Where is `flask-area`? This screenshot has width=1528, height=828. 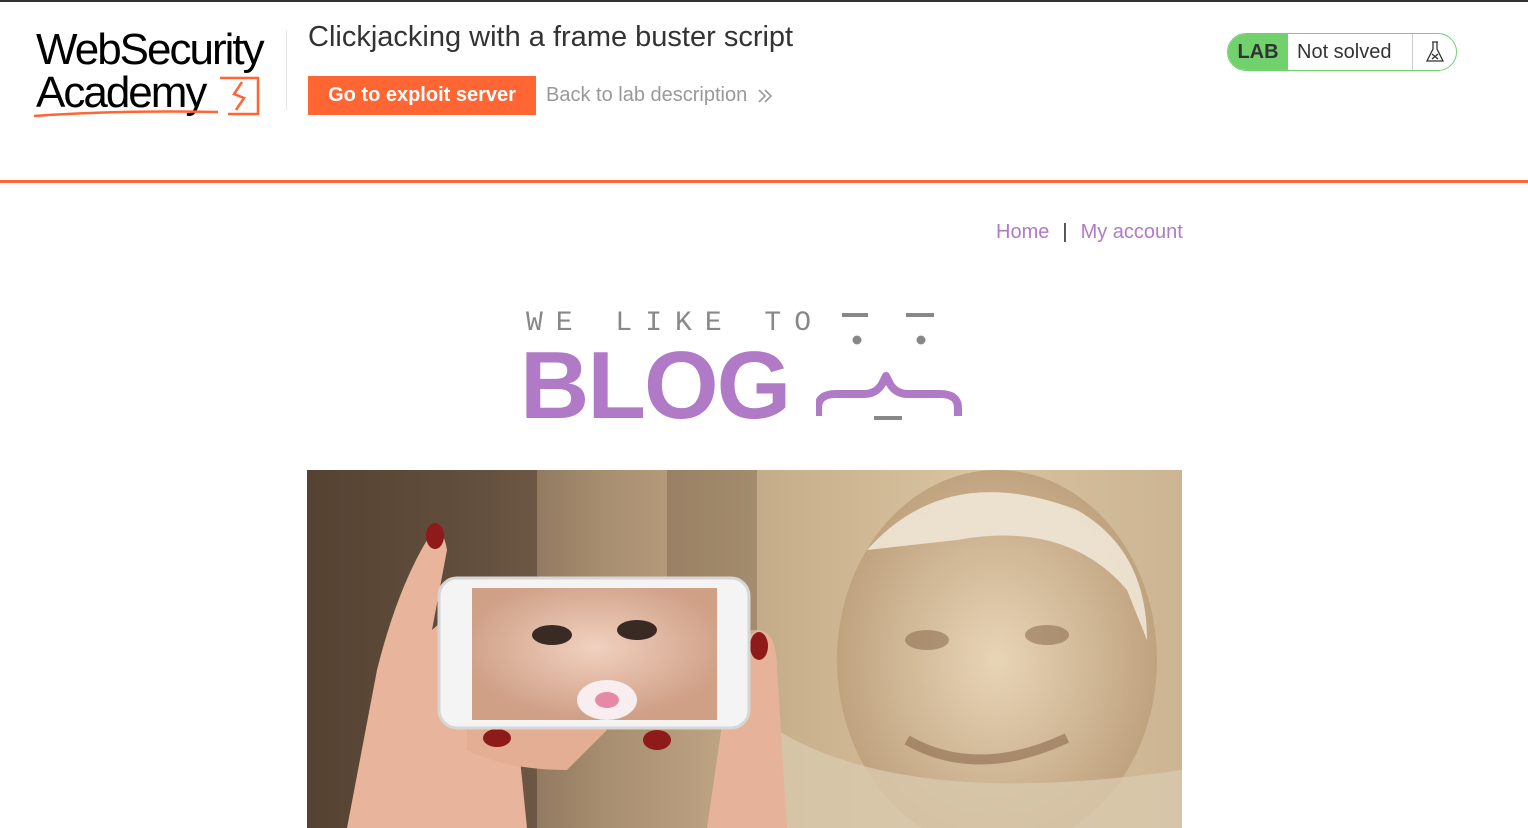
flask-area is located at coordinates (1434, 52).